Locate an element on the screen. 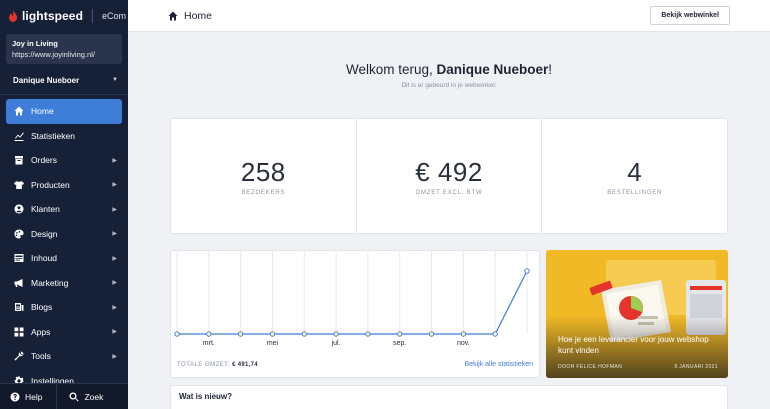 The image size is (770, 409). welcome-name: Danique Nueboer is located at coordinates (492, 69).